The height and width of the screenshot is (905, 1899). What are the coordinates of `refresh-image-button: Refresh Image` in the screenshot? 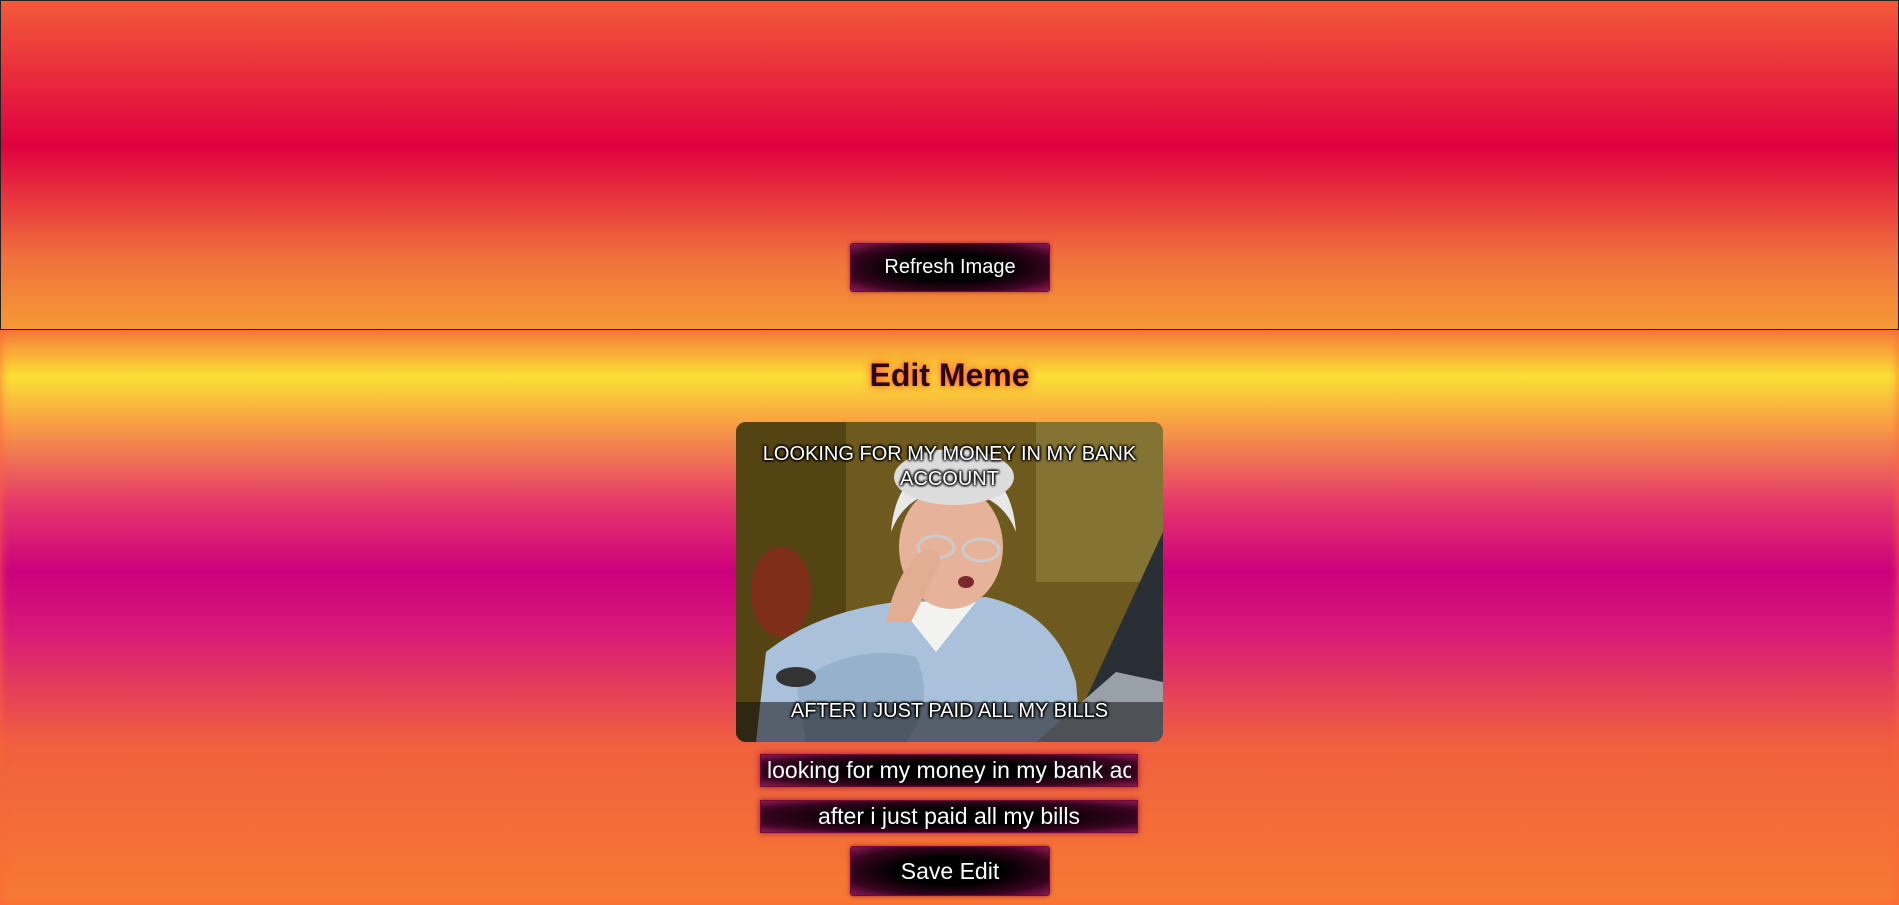 It's located at (950, 267).